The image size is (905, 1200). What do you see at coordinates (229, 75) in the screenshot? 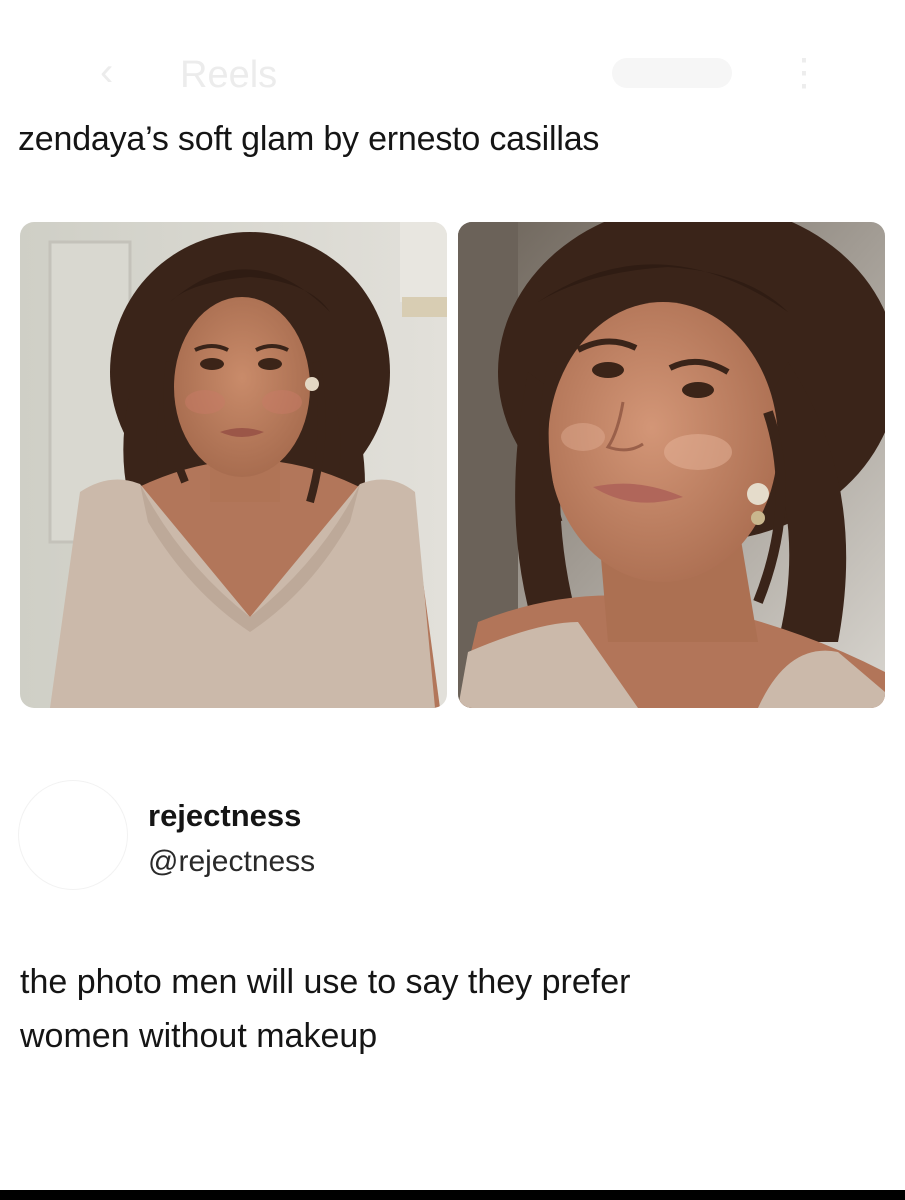
I see `faded-header-title: Reels` at bounding box center [229, 75].